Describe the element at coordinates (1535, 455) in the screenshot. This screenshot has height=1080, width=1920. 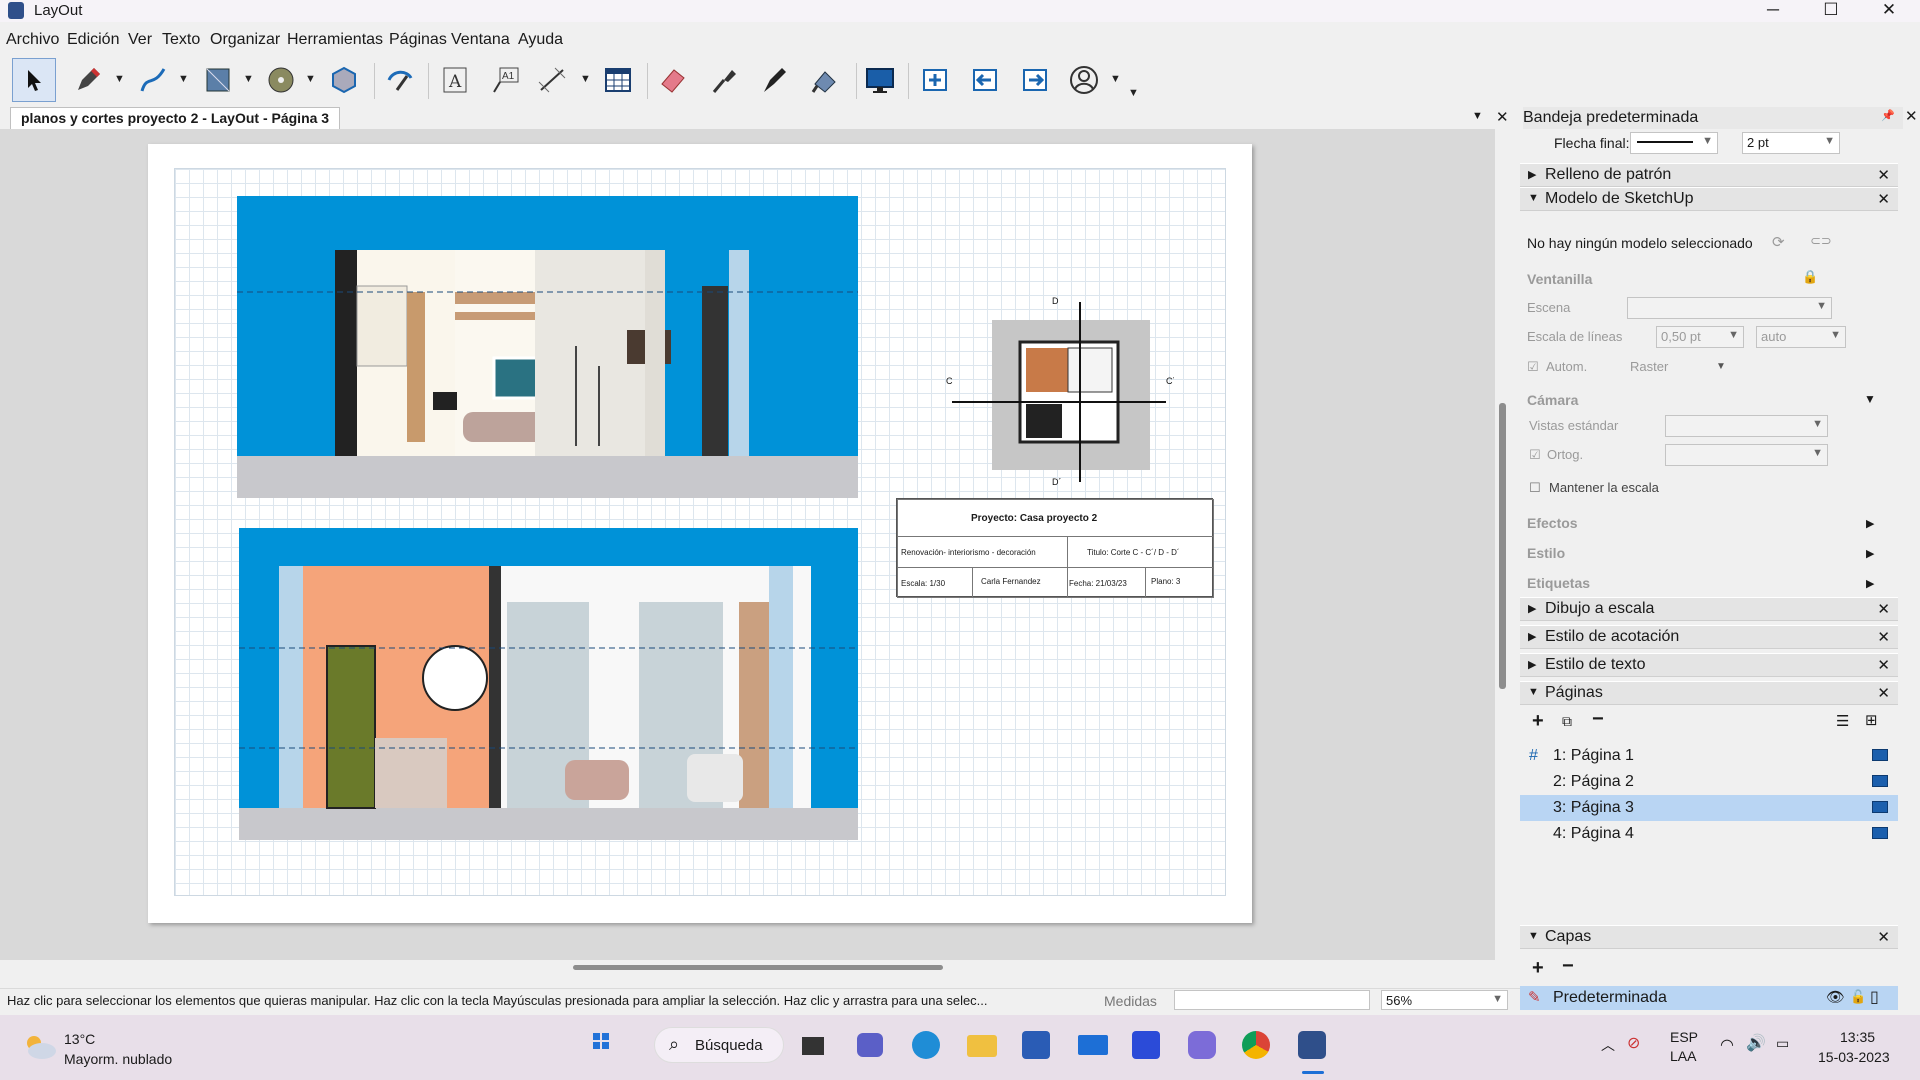
I see `ortho-checkbox: ☑` at that location.